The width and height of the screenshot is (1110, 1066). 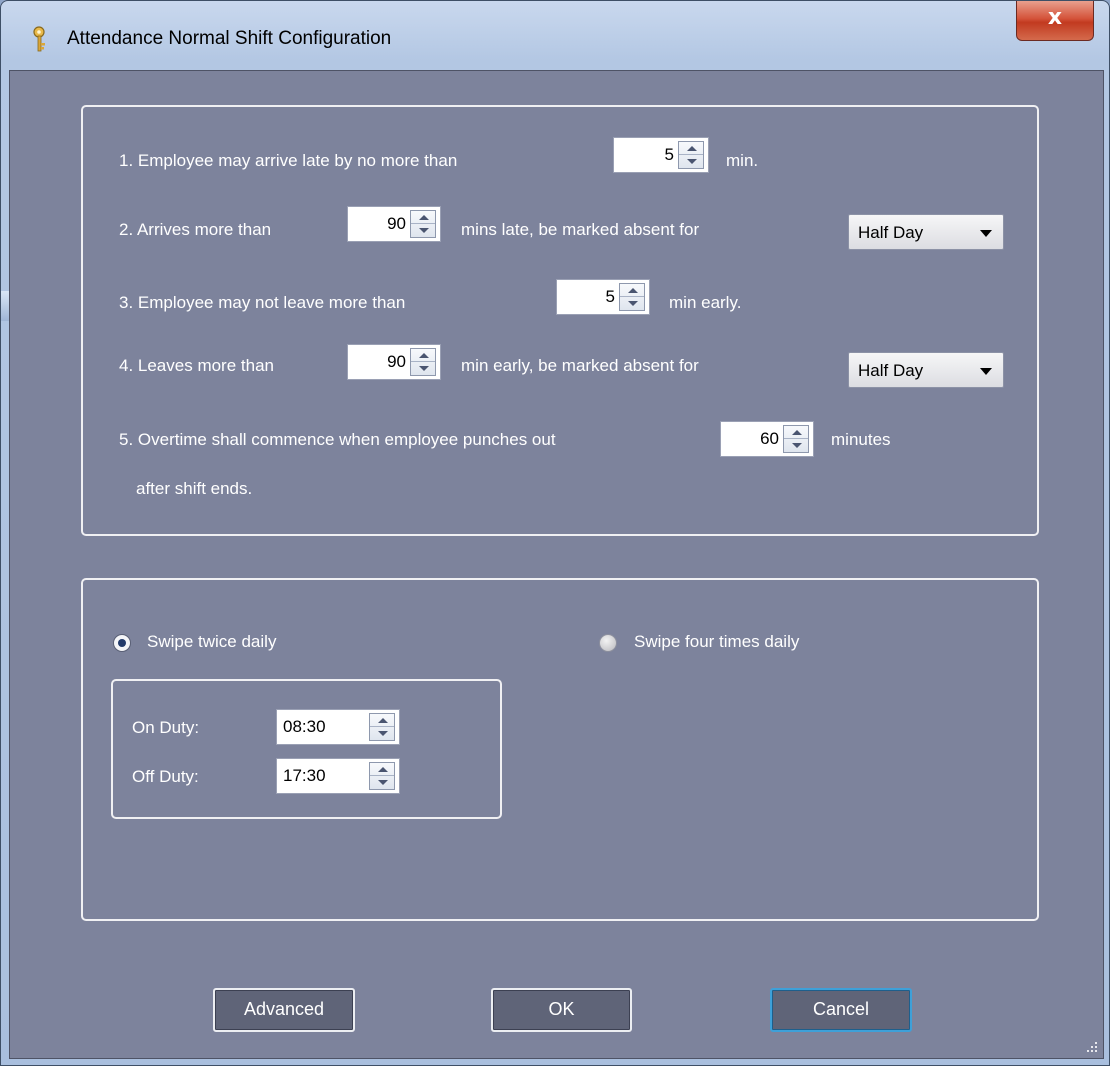 What do you see at coordinates (580, 229) in the screenshot?
I see `rule2-suffix: mins late, be marked absent for` at bounding box center [580, 229].